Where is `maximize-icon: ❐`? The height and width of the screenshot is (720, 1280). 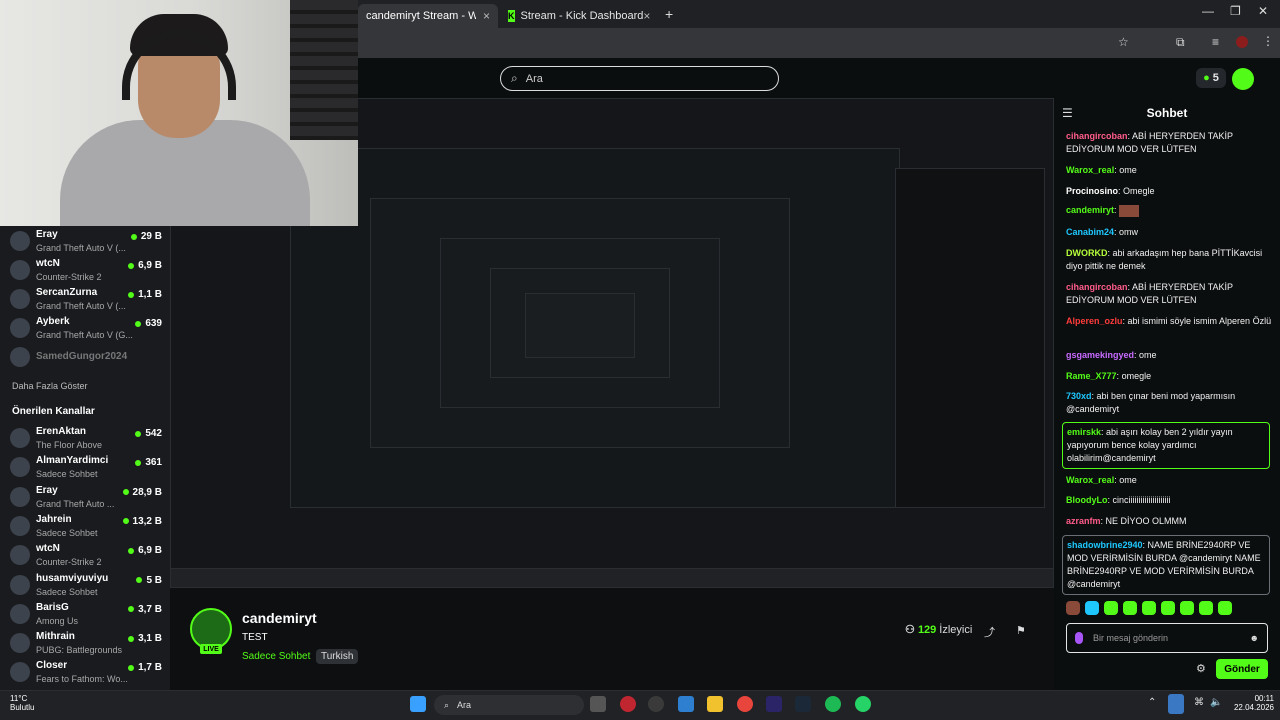 maximize-icon: ❐ is located at coordinates (1235, 11).